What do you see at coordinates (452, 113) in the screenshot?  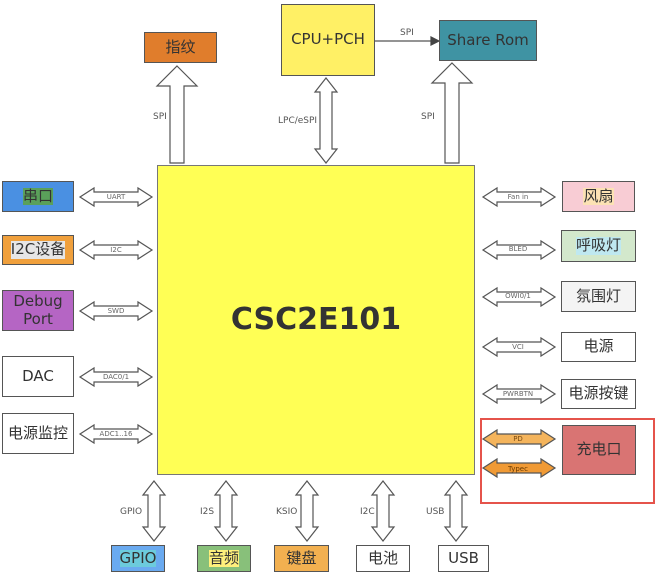 I see `share-rom-spi-arrow` at bounding box center [452, 113].